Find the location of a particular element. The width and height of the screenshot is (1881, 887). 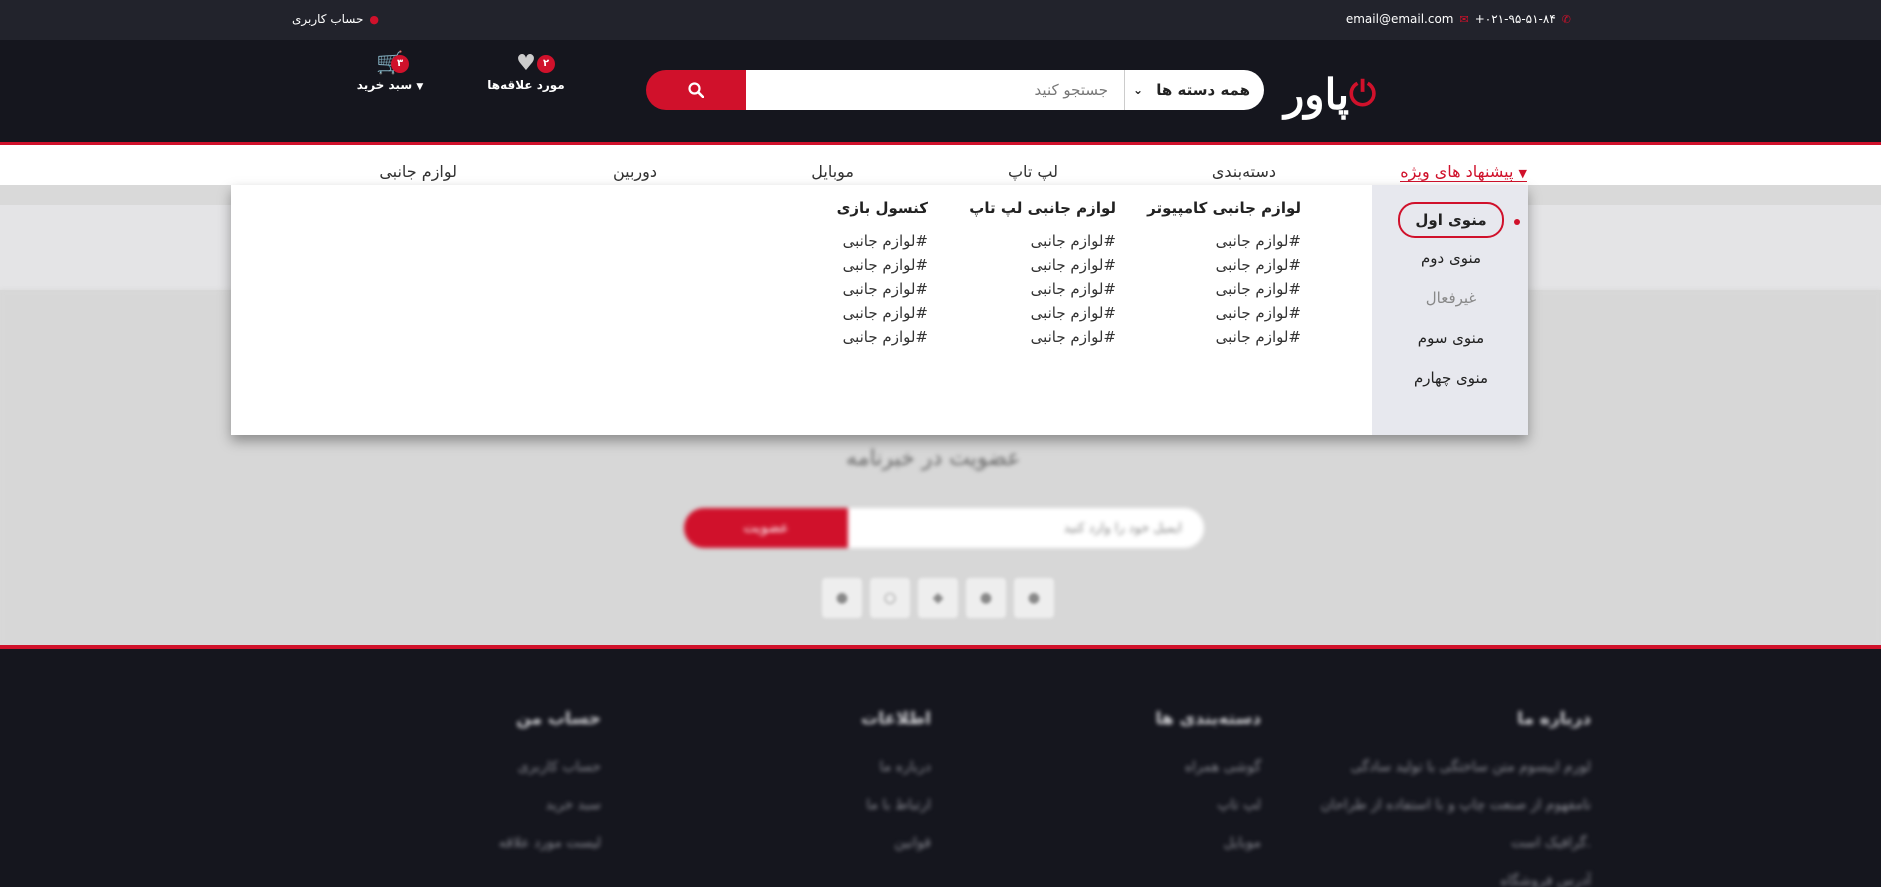

footer-col-title: اطلاعات is located at coordinates (896, 719).